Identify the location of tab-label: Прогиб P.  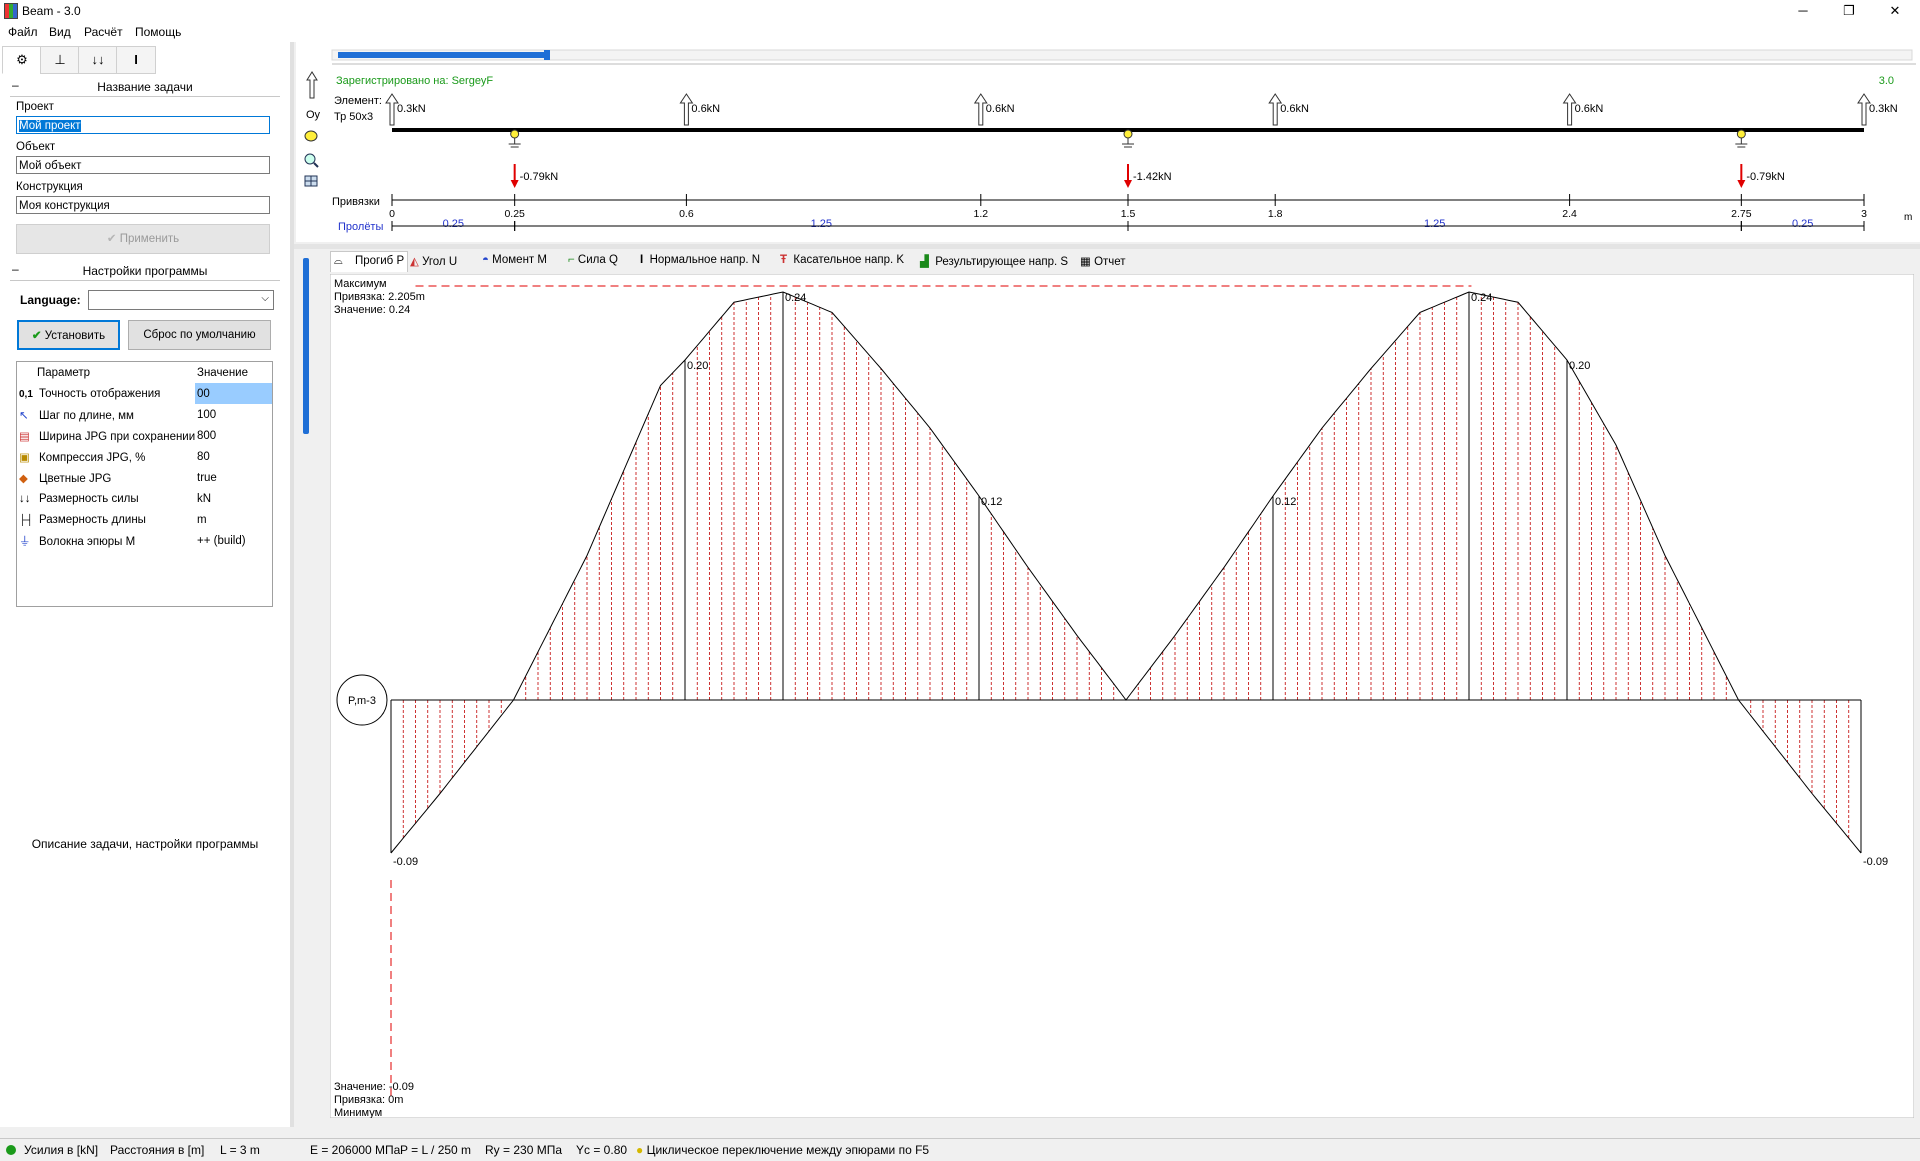
(380, 261).